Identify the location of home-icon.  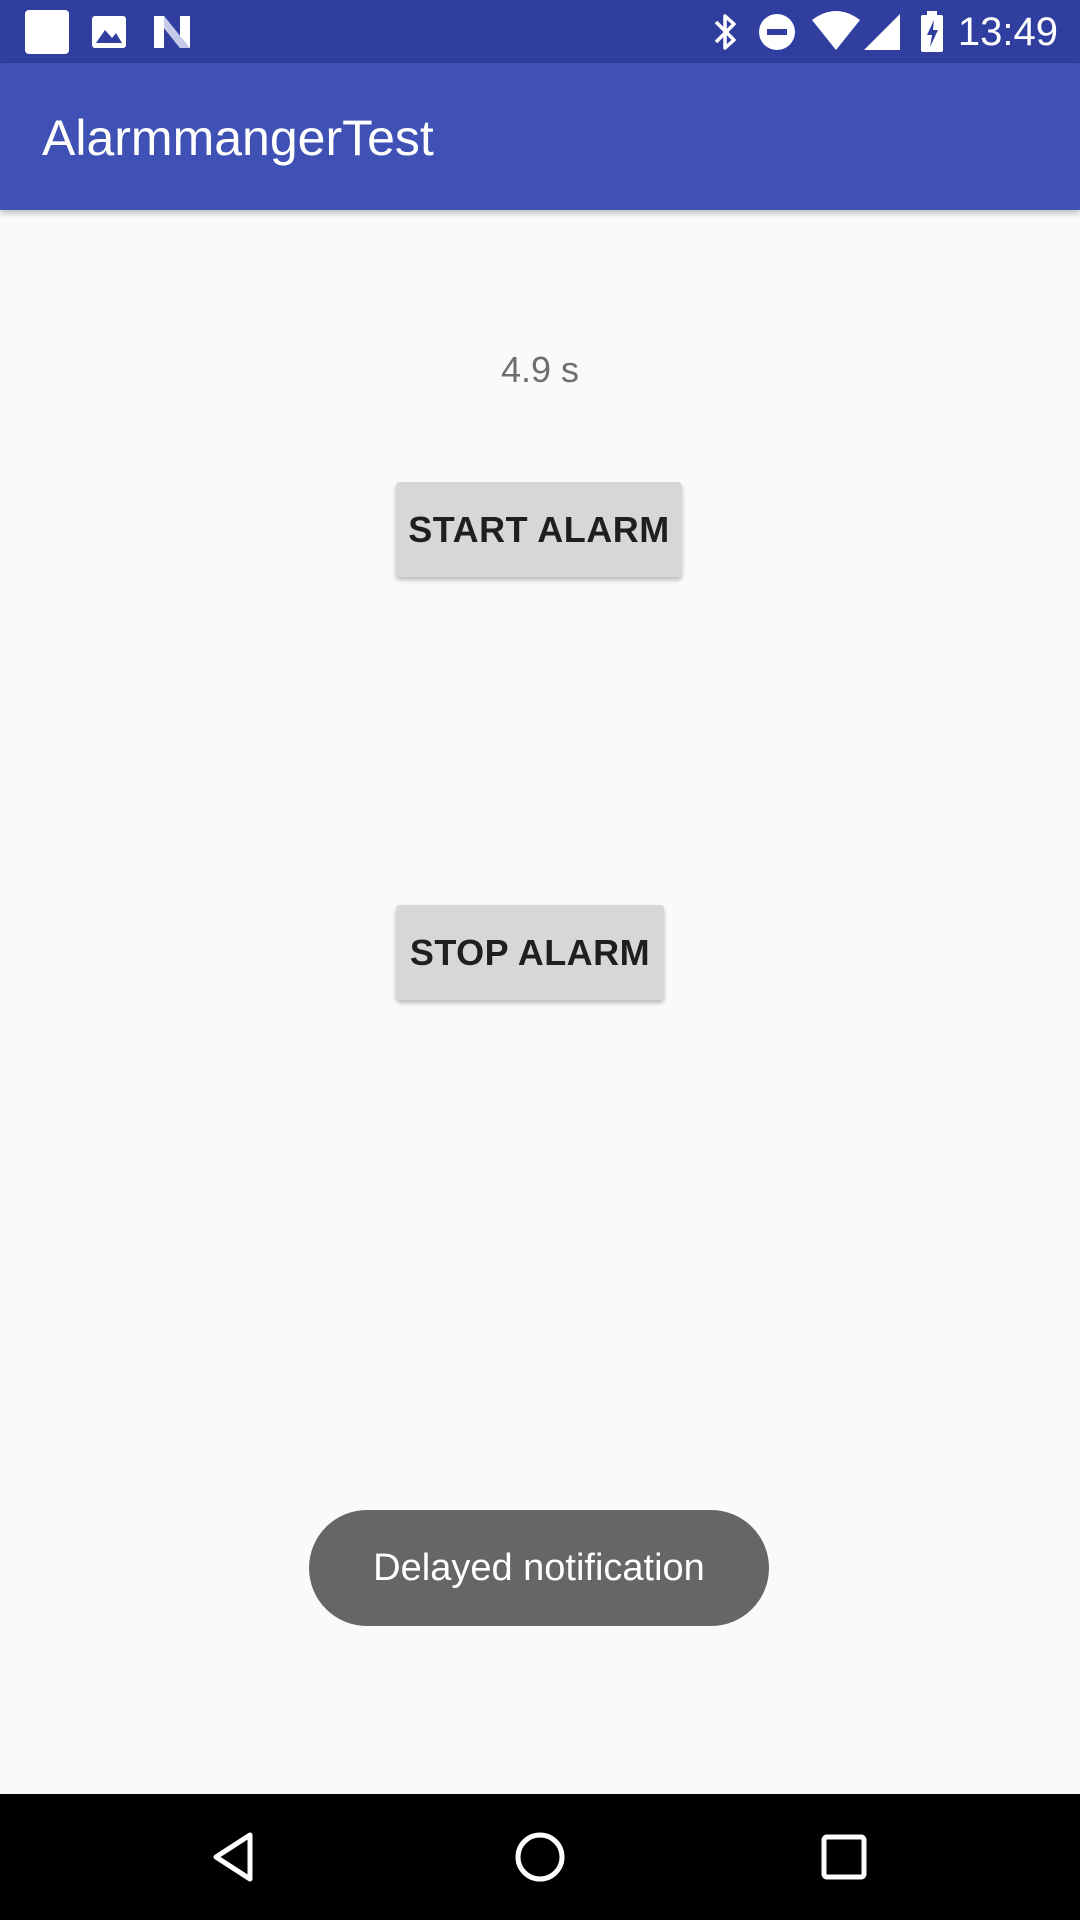
(540, 1857).